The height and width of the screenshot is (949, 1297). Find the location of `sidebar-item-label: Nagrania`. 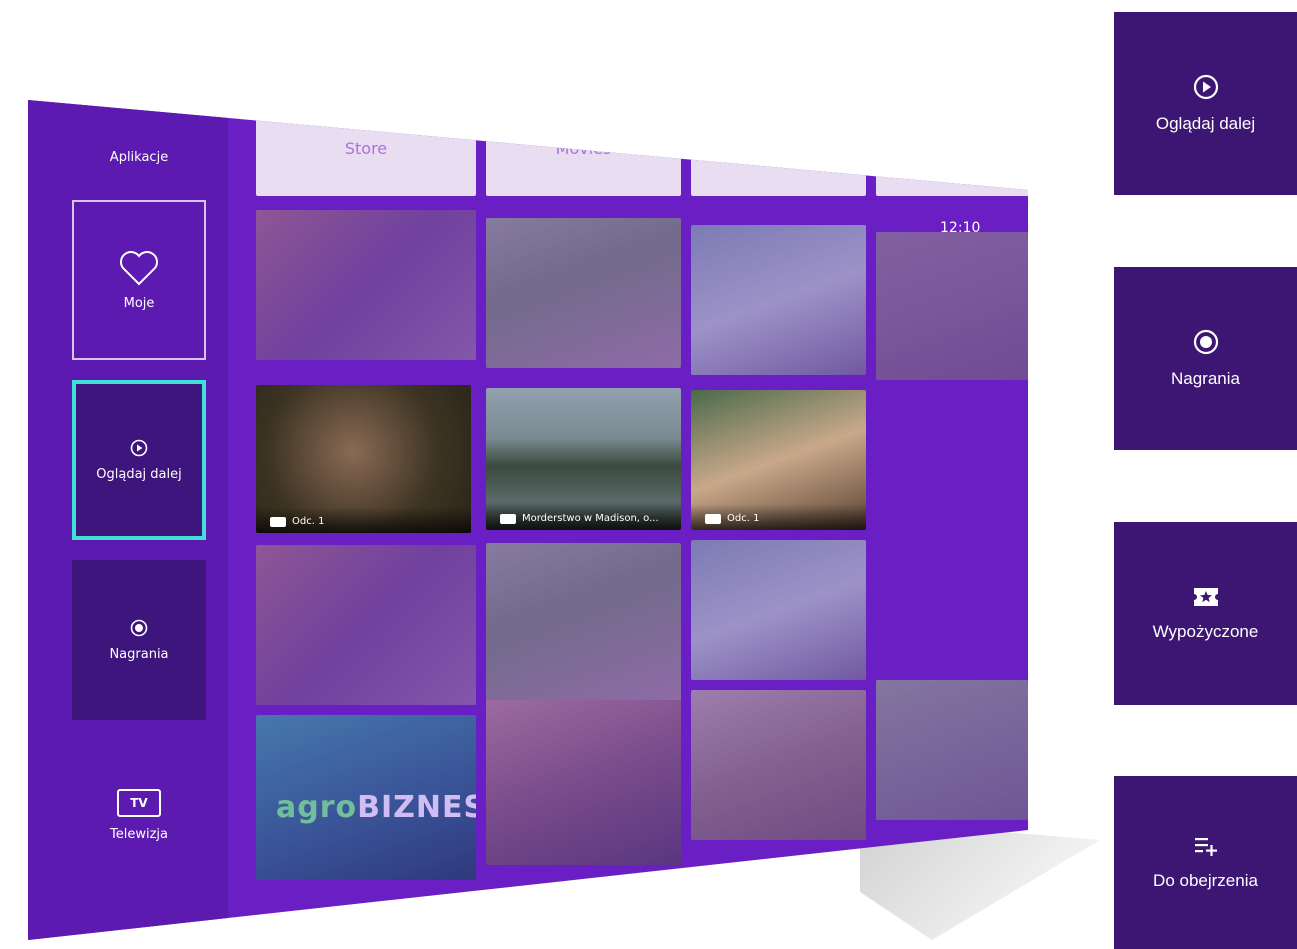

sidebar-item-label: Nagrania is located at coordinates (139, 654).